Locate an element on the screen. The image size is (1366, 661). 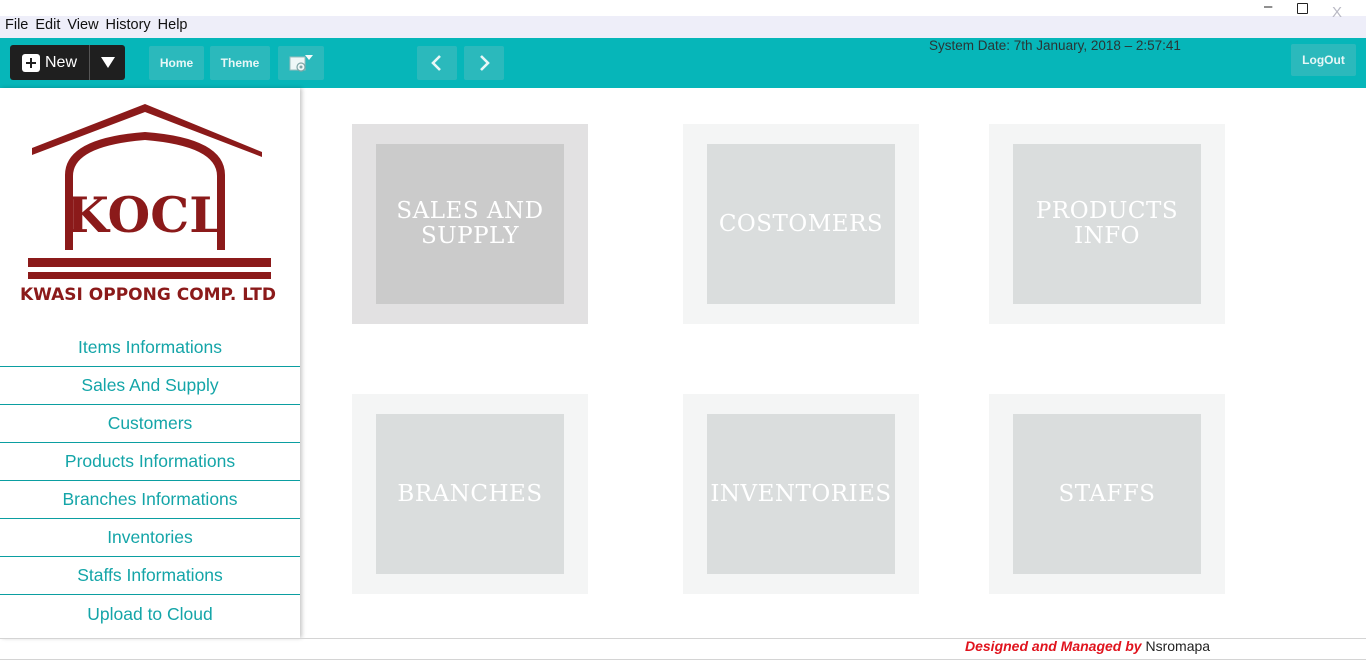
svg-text: KOCL is located at coordinates (144, 215).